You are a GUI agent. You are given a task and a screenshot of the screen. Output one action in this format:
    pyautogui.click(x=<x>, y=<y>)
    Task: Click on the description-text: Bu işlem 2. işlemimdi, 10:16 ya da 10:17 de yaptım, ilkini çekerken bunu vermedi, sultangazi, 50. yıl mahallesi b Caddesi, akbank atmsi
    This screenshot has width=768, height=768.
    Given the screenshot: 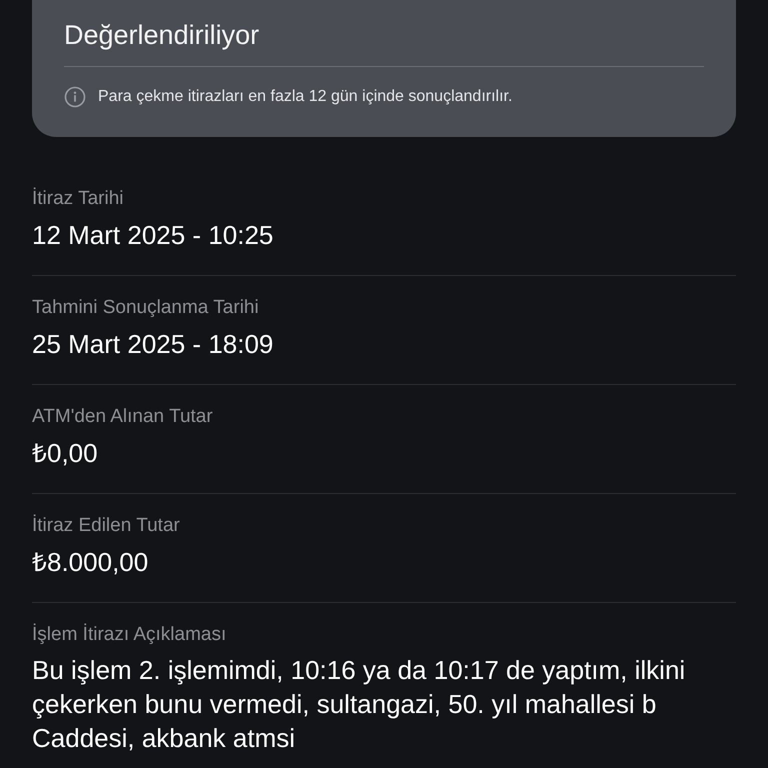 What is the action you would take?
    pyautogui.click(x=359, y=704)
    